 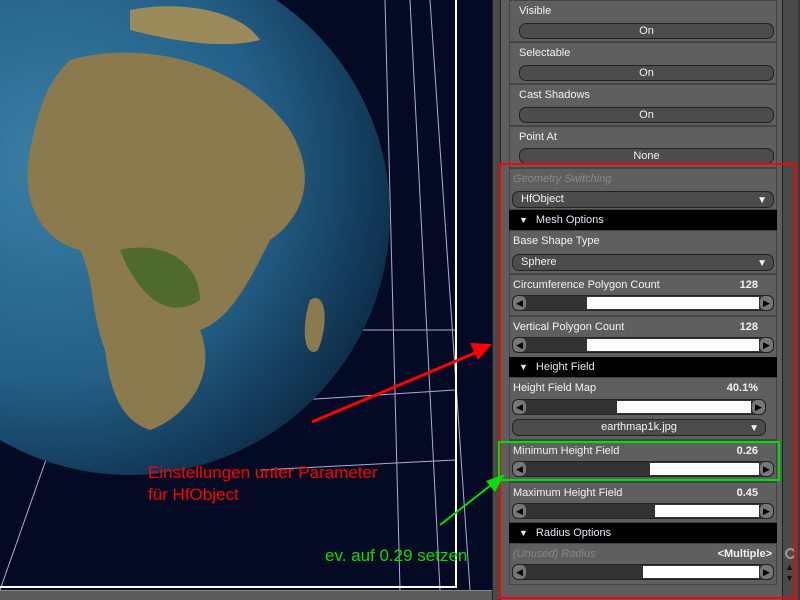 I want to click on green-highlight-box, so click(x=639, y=461).